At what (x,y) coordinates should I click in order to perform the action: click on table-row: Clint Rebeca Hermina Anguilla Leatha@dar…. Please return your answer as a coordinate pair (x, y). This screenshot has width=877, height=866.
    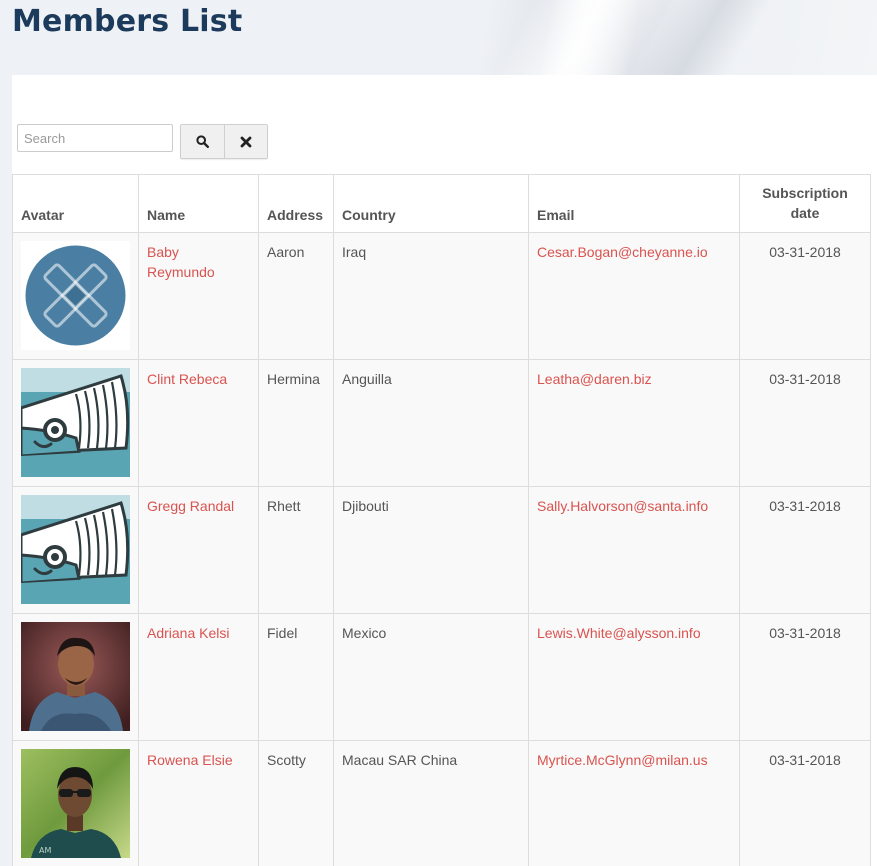
    Looking at the image, I should click on (441, 423).